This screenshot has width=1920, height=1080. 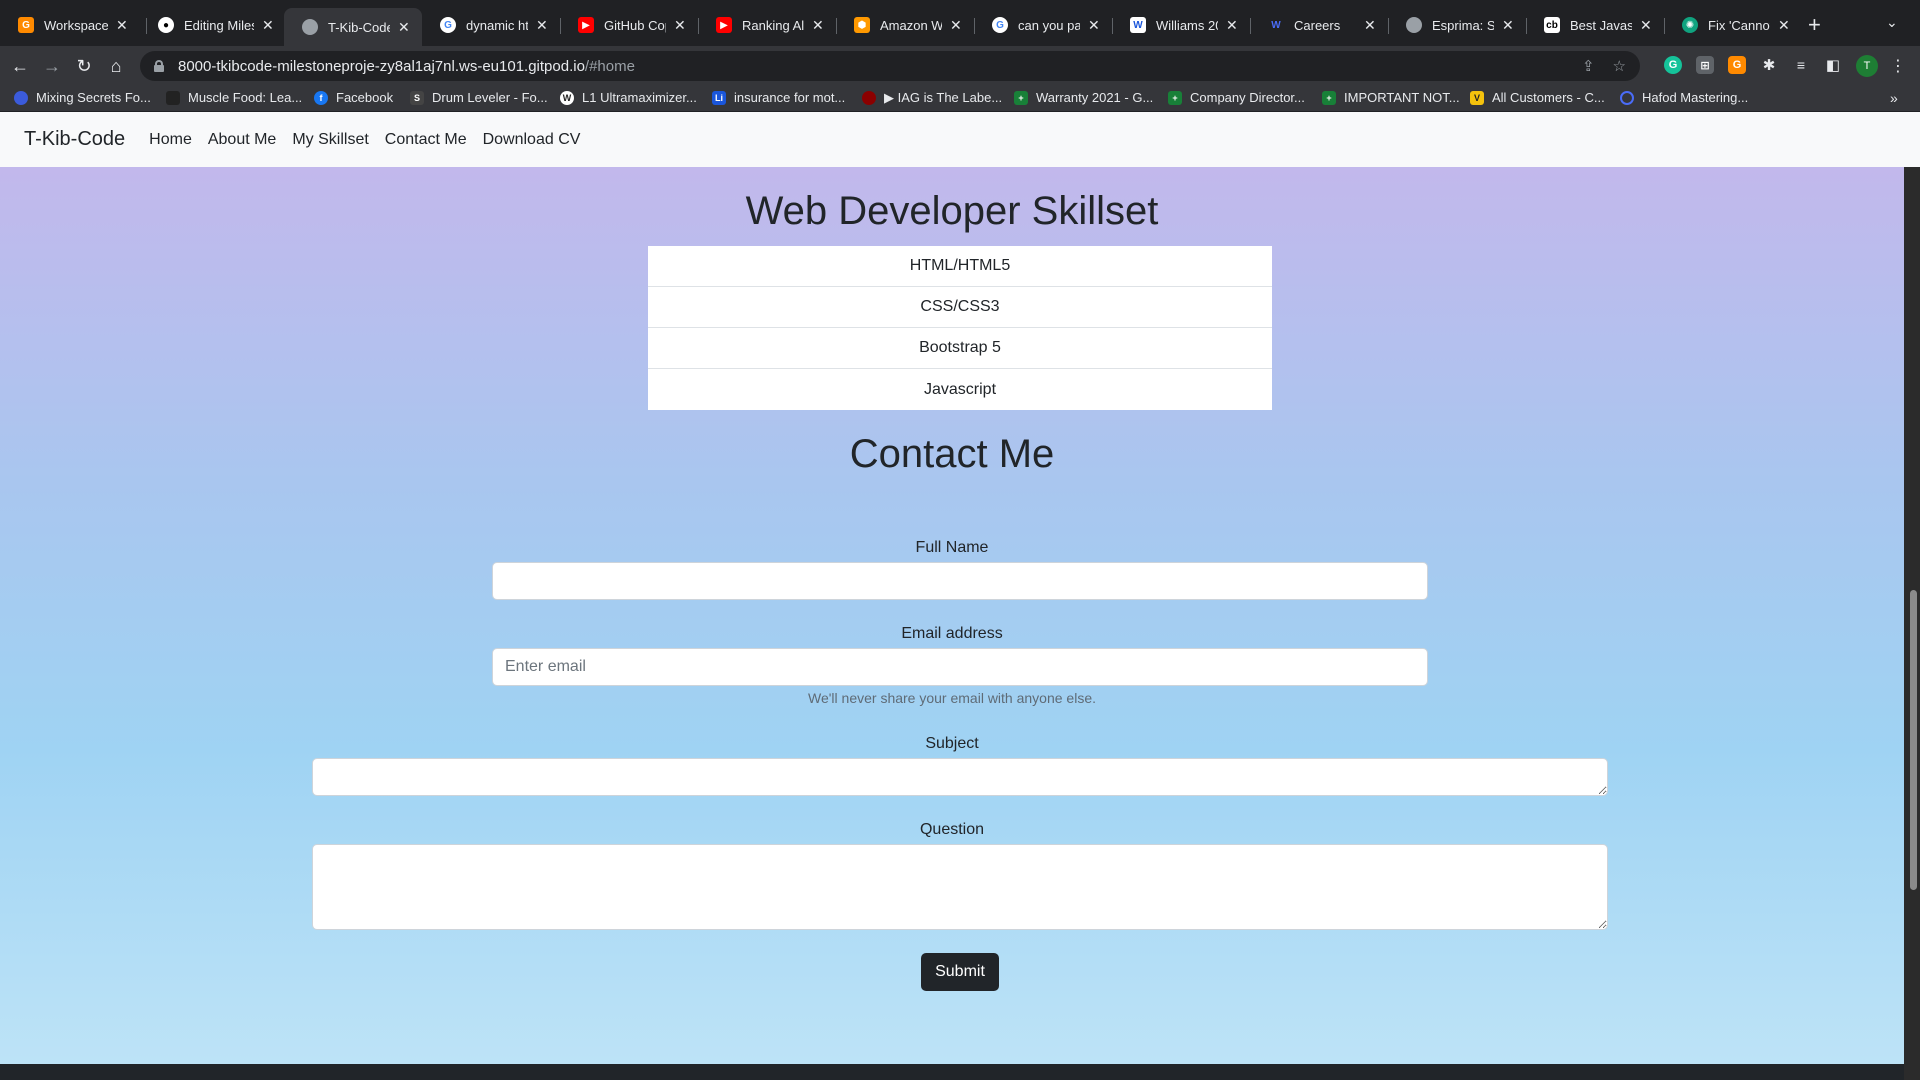 What do you see at coordinates (1769, 65) in the screenshot?
I see `extensions-puzzle-icon: ✱` at bounding box center [1769, 65].